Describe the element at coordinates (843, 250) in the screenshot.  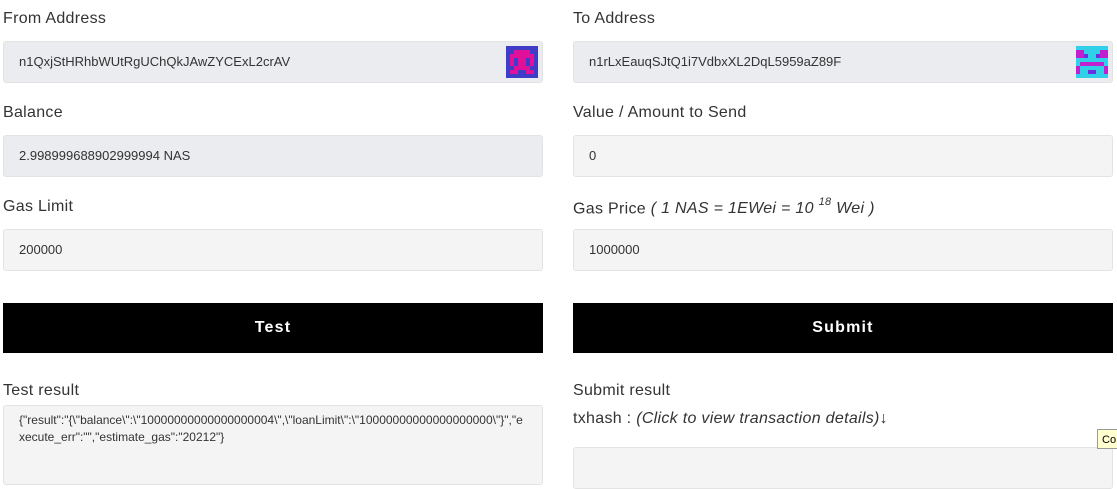
I see `gas-price-input: 1000000` at that location.